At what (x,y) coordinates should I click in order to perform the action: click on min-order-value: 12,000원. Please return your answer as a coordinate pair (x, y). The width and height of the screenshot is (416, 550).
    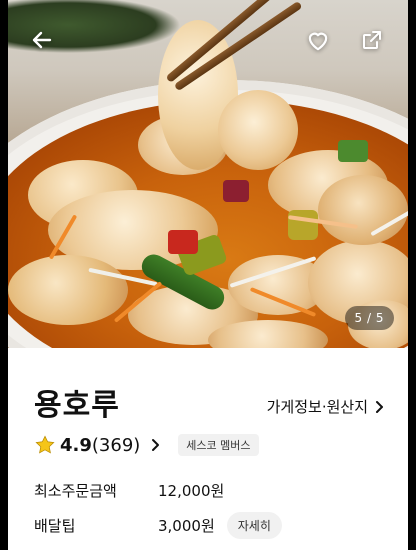
    Looking at the image, I should click on (191, 491).